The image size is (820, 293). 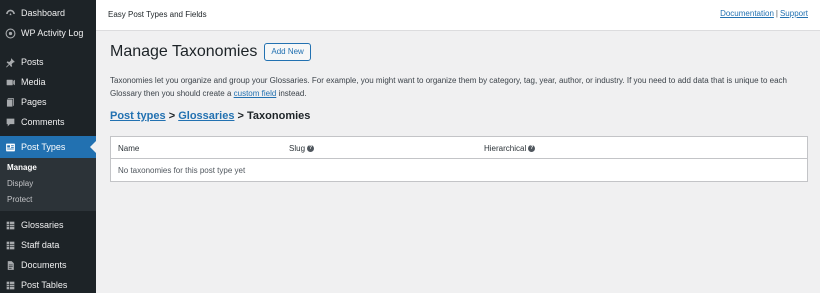 I want to click on active-menu-arrow, so click(x=93, y=147).